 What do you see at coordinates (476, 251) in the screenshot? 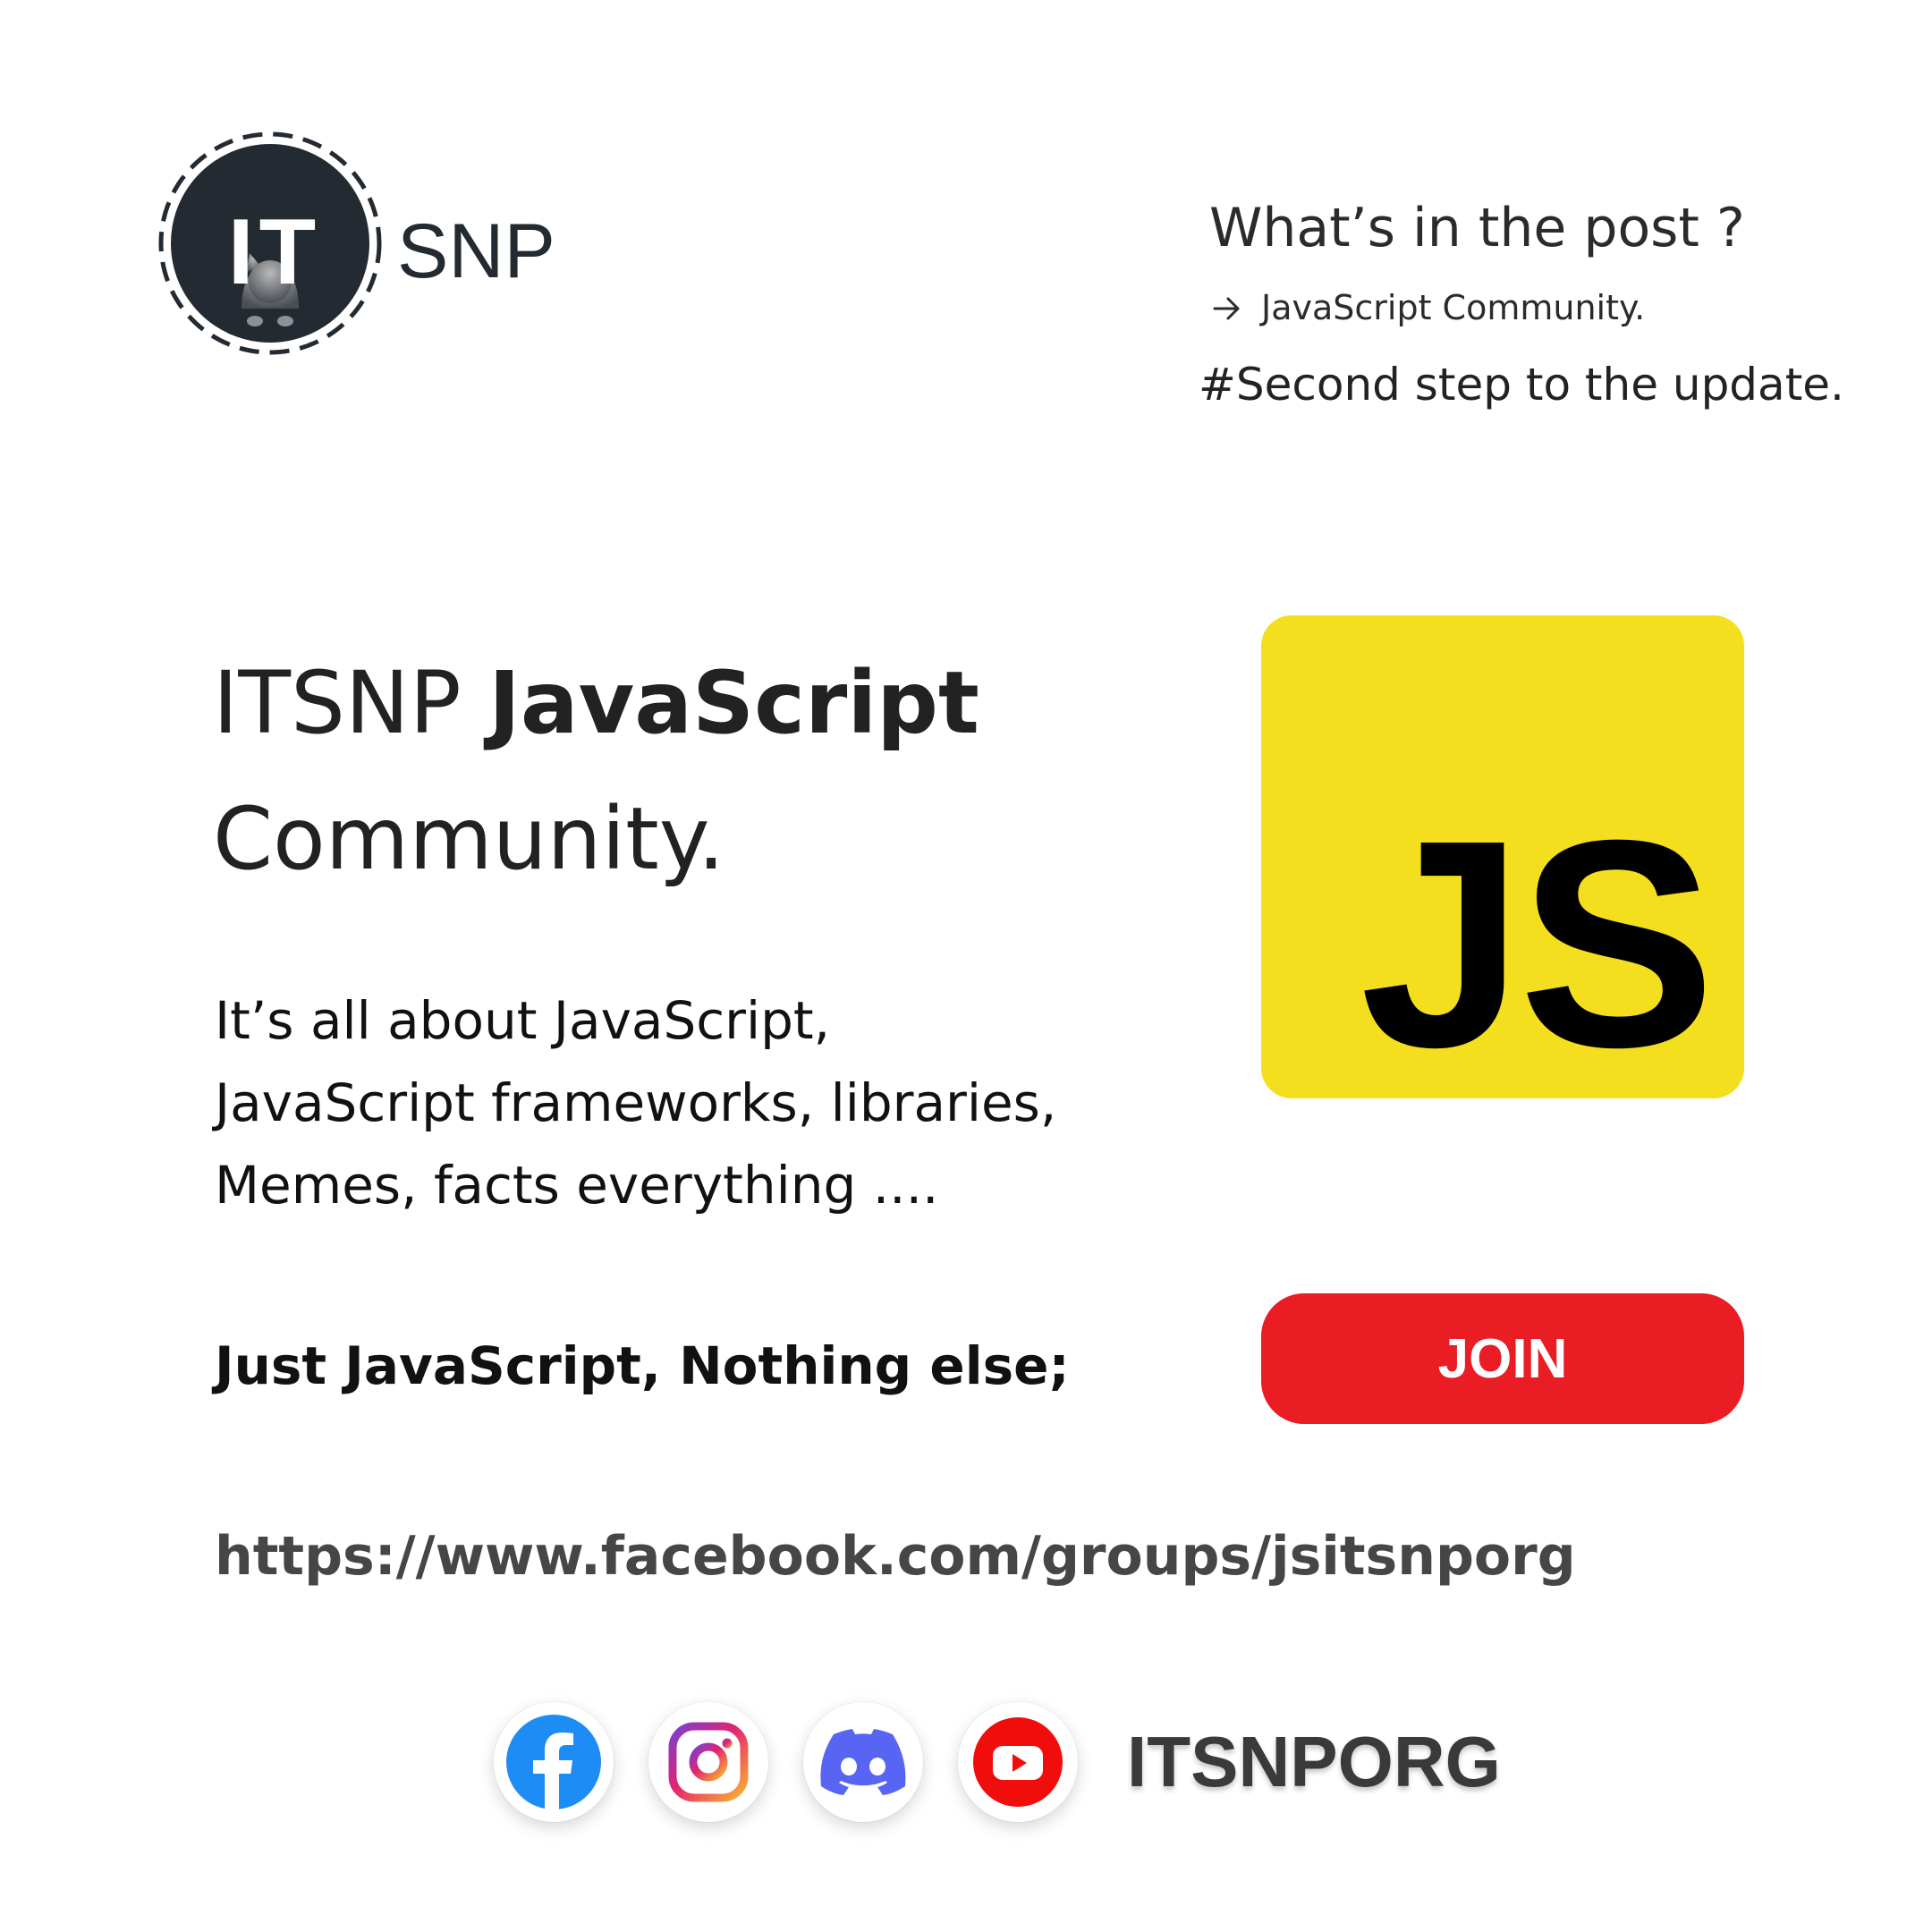
I see `logo-suffix: SNP` at bounding box center [476, 251].